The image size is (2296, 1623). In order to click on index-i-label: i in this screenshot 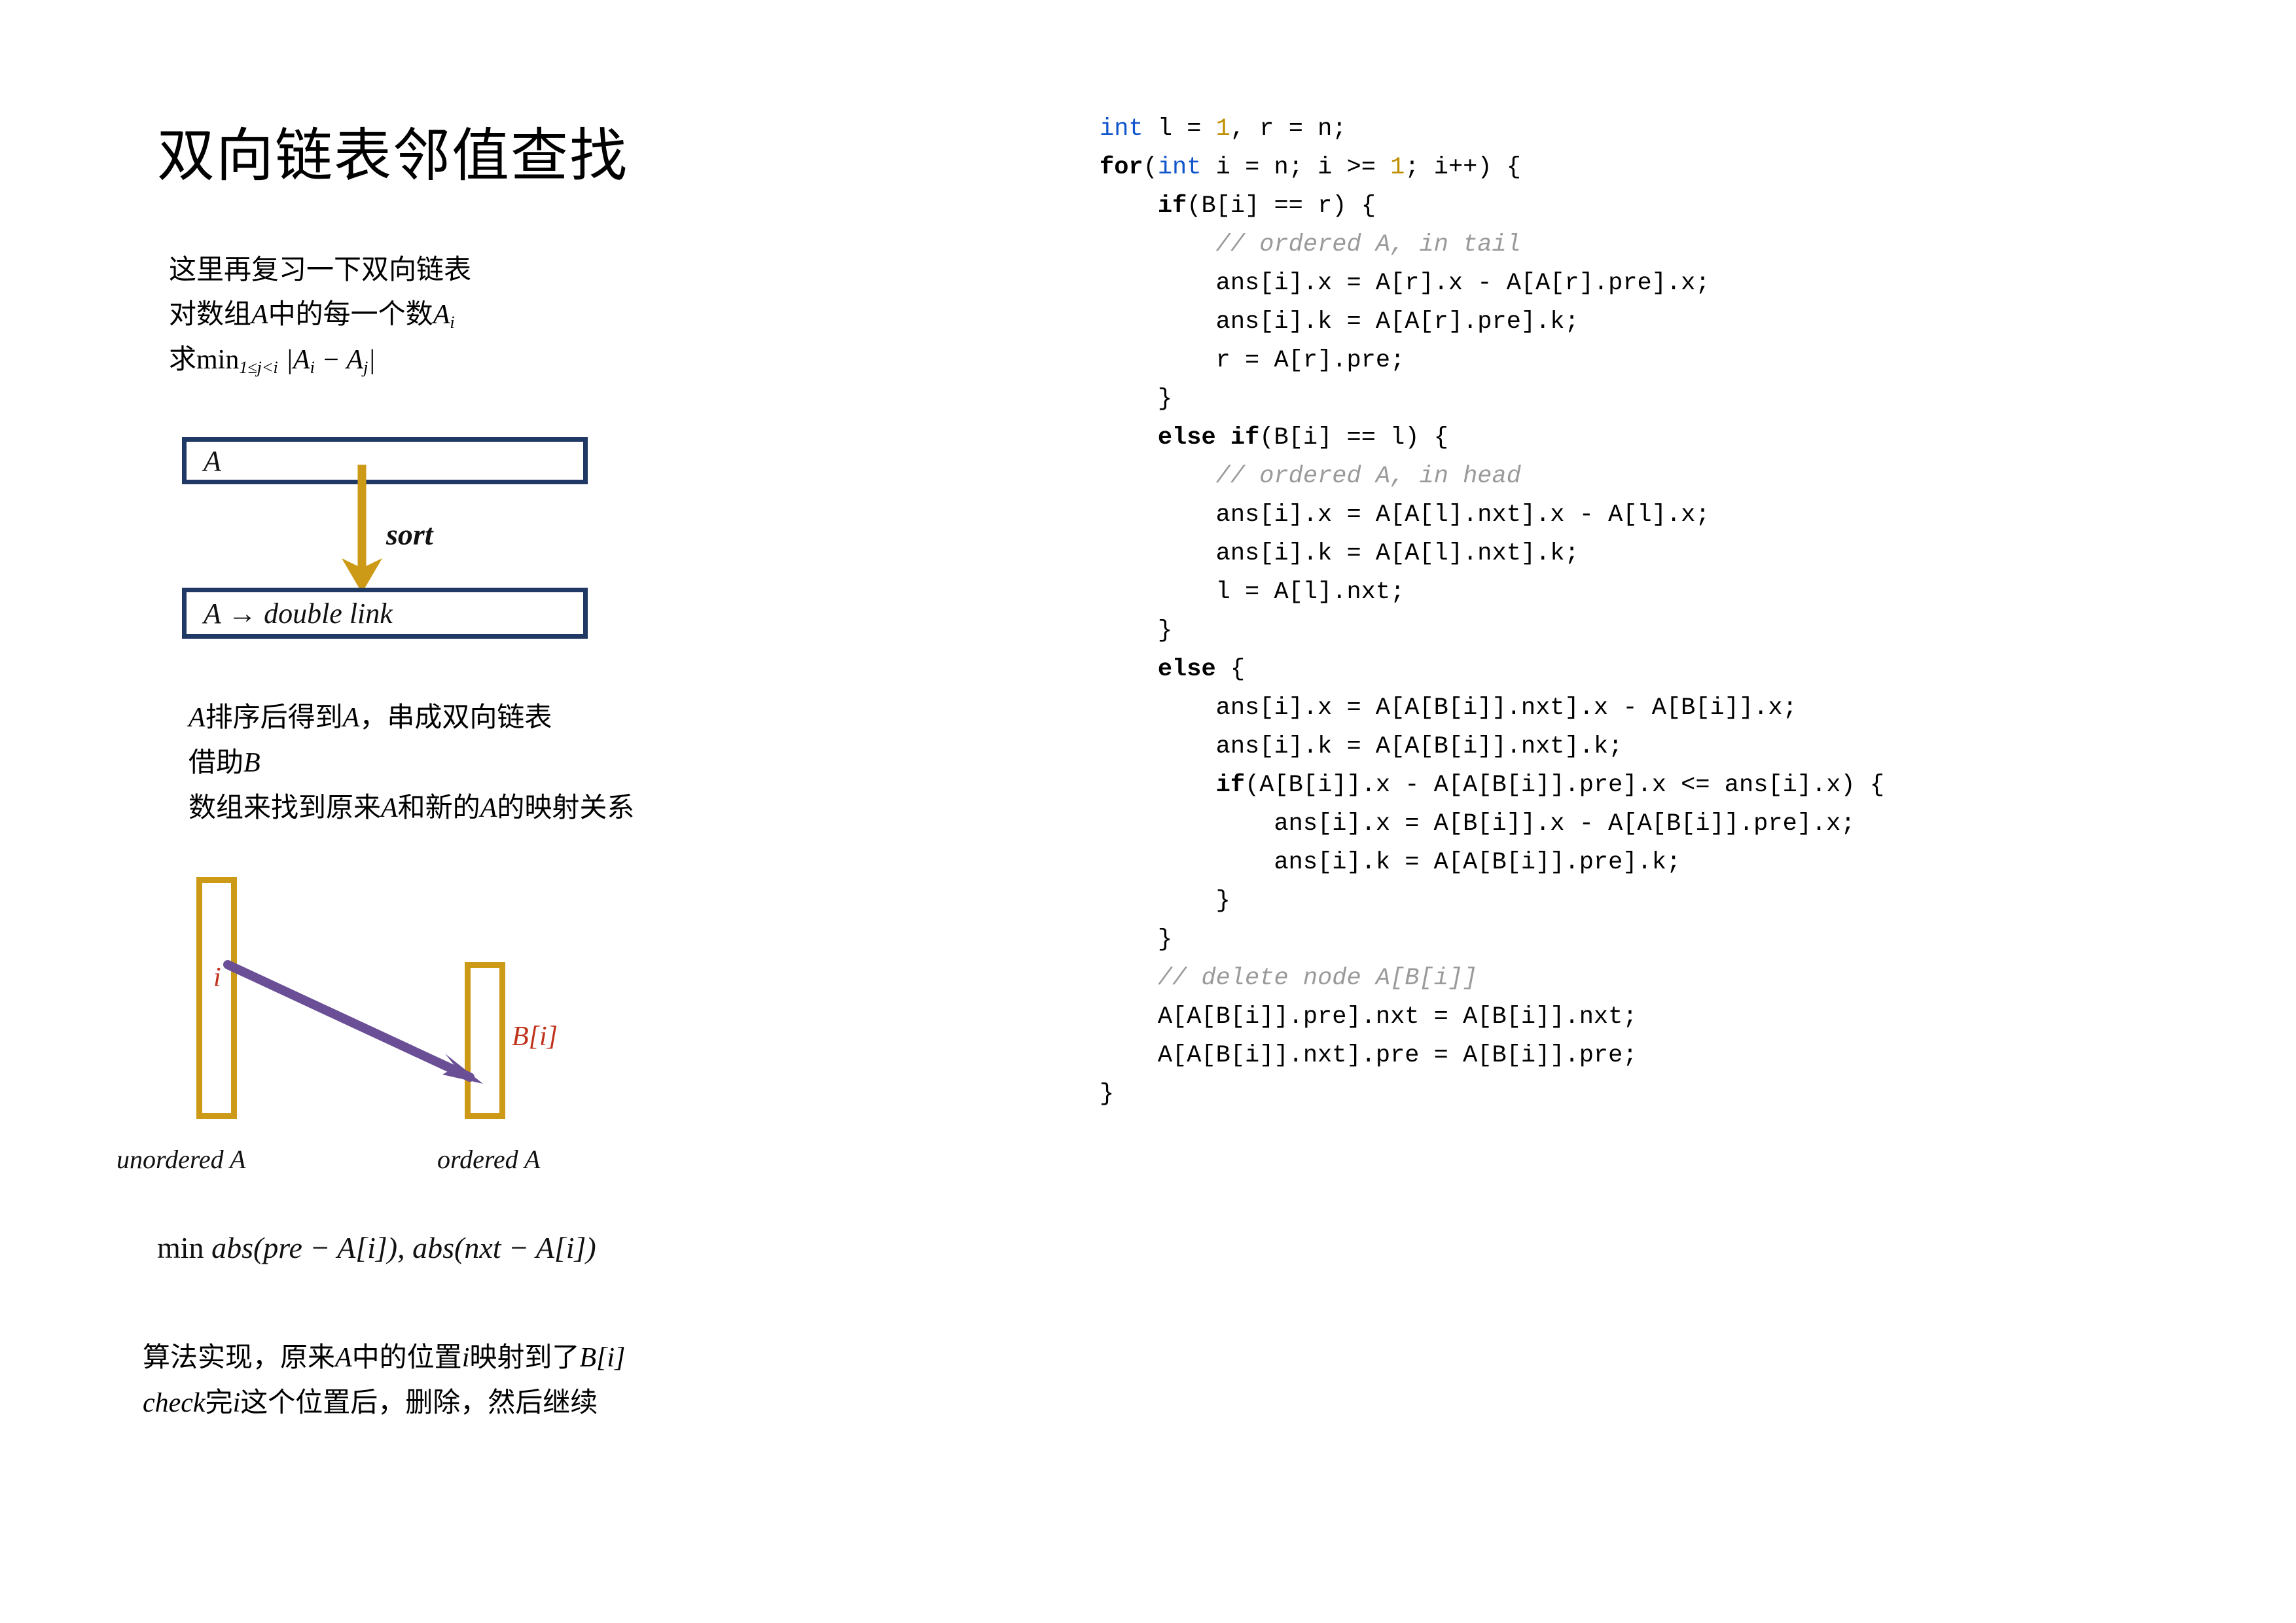, I will do `click(217, 978)`.